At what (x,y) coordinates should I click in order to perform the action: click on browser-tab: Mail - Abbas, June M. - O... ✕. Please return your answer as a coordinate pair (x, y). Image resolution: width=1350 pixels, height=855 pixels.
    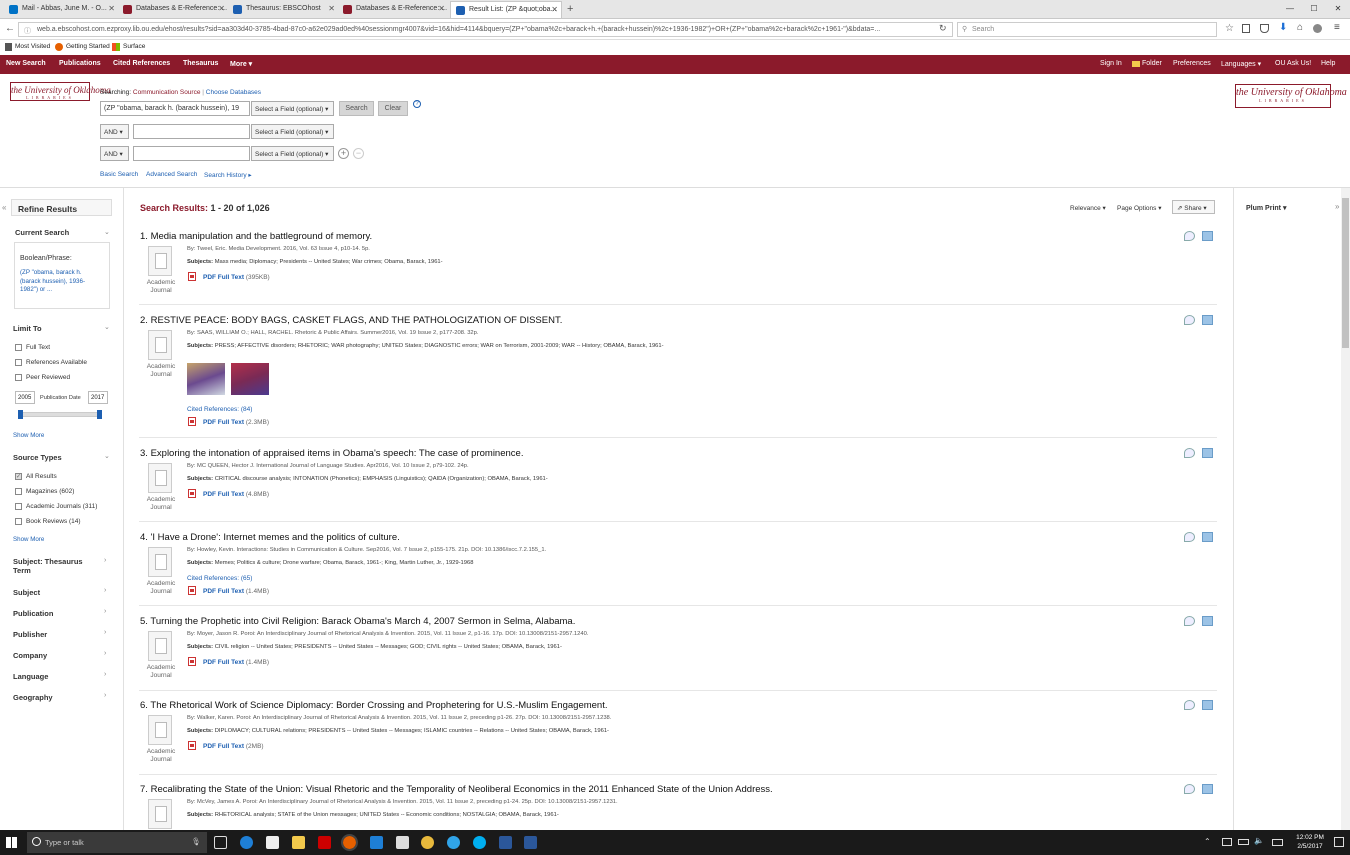
    Looking at the image, I should click on (61, 9).